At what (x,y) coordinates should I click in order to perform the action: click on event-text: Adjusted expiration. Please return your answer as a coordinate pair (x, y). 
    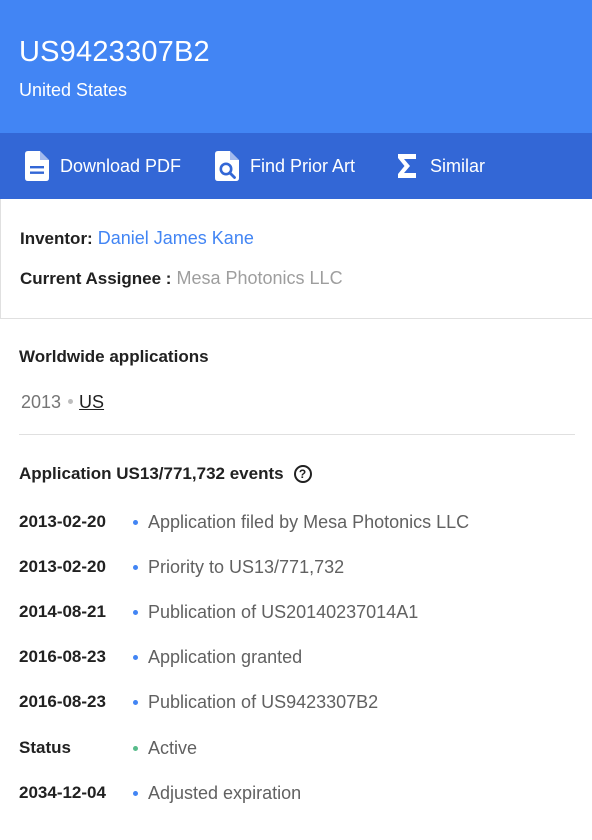
    Looking at the image, I should click on (225, 792).